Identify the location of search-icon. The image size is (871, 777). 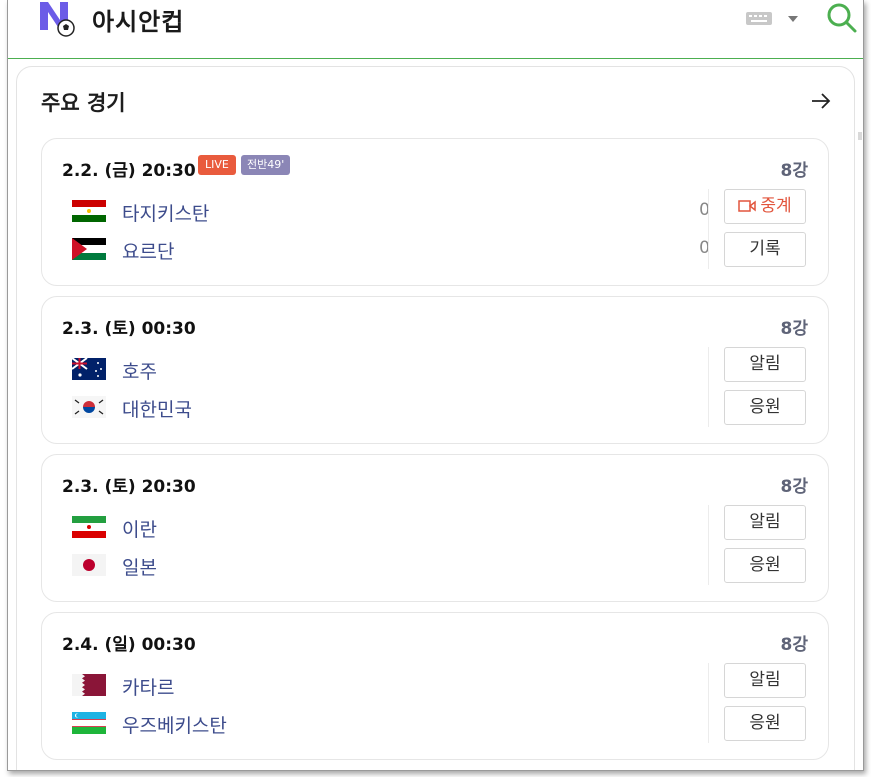
(842, 18).